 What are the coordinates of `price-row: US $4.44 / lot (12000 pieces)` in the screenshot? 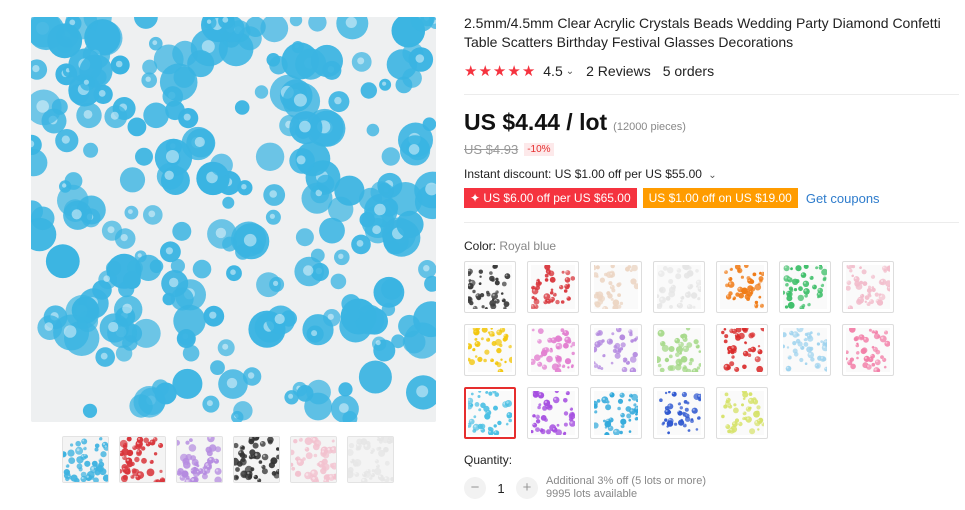 It's located at (711, 122).